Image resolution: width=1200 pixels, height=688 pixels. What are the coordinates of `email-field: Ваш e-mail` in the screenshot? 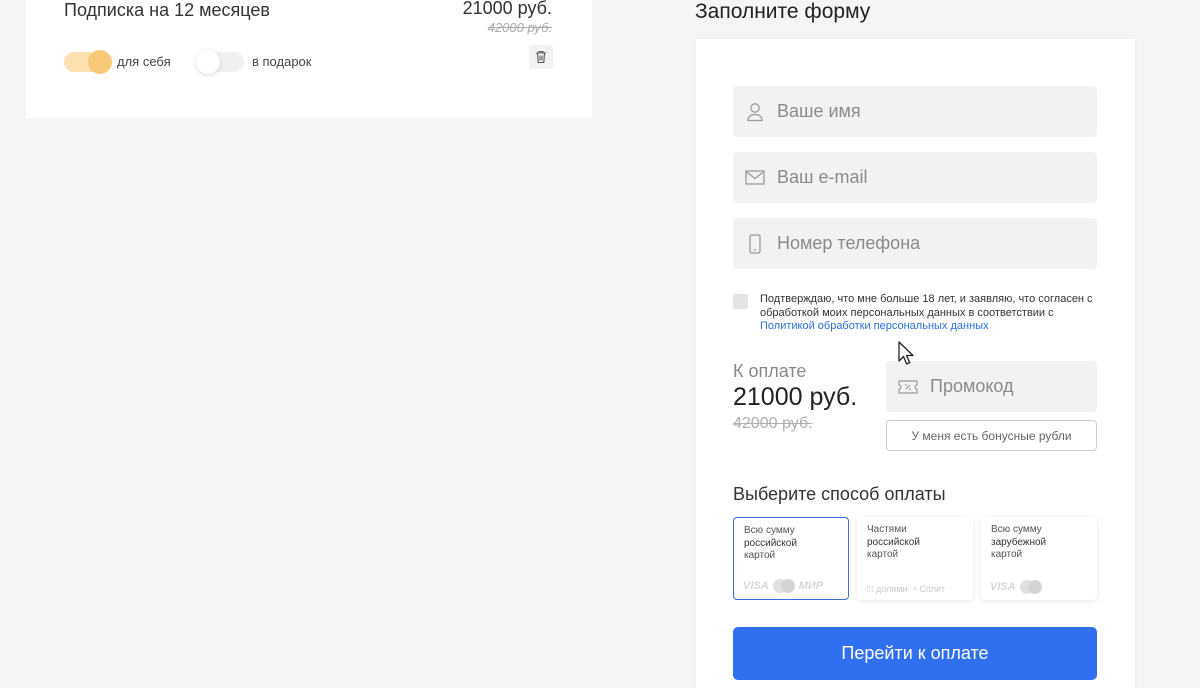 It's located at (915, 177).